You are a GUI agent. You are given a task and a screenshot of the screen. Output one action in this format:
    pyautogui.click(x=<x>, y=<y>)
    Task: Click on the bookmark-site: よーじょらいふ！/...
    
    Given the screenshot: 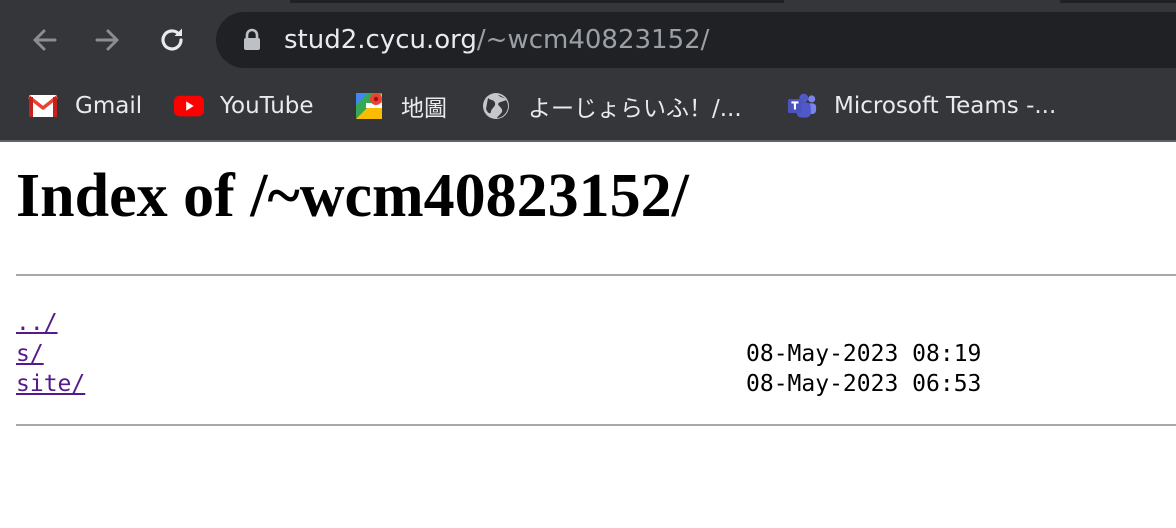 What is the action you would take?
    pyautogui.click(x=611, y=106)
    